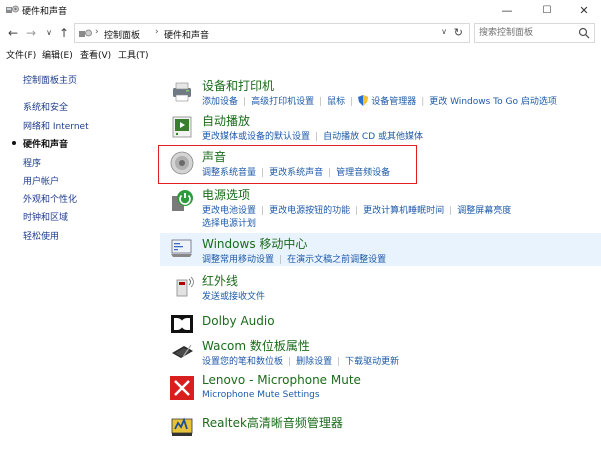 The image size is (601, 451). What do you see at coordinates (220, 280) in the screenshot?
I see `category-title: 红外线` at bounding box center [220, 280].